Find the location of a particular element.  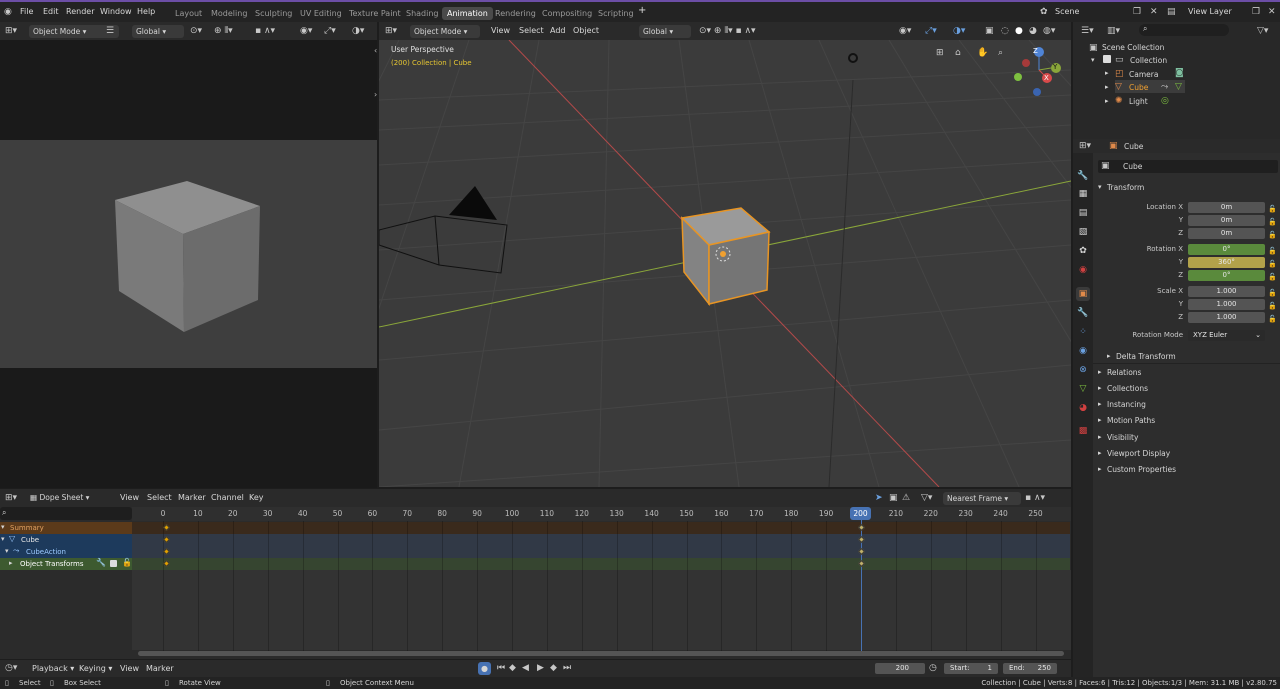

tab-modeling: Modeling is located at coordinates (229, 13).